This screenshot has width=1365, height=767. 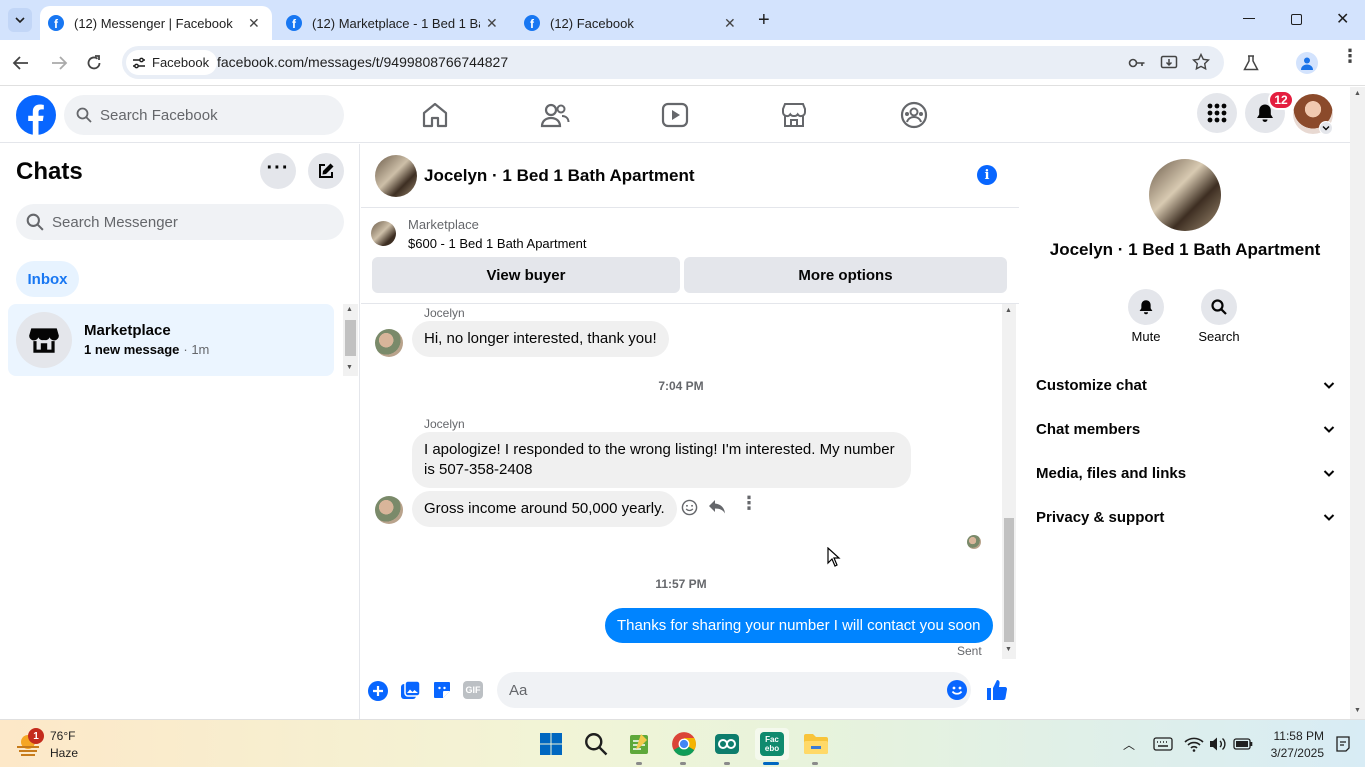 I want to click on emoji-picker-icon, so click(x=957, y=690).